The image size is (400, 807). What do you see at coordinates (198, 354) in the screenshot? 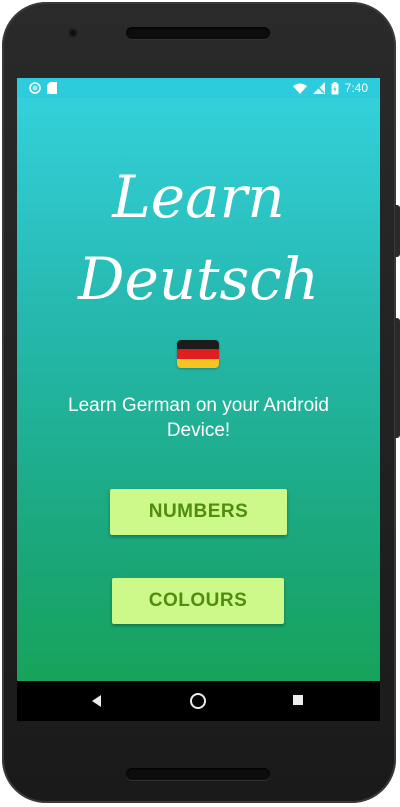
I see `germany-flag-icon` at bounding box center [198, 354].